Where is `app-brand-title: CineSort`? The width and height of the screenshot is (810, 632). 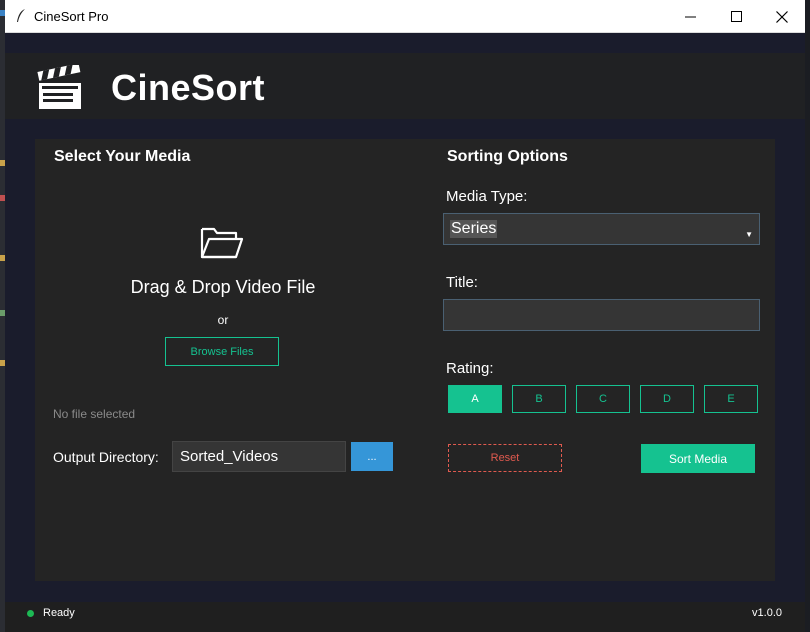 app-brand-title: CineSort is located at coordinates (188, 87).